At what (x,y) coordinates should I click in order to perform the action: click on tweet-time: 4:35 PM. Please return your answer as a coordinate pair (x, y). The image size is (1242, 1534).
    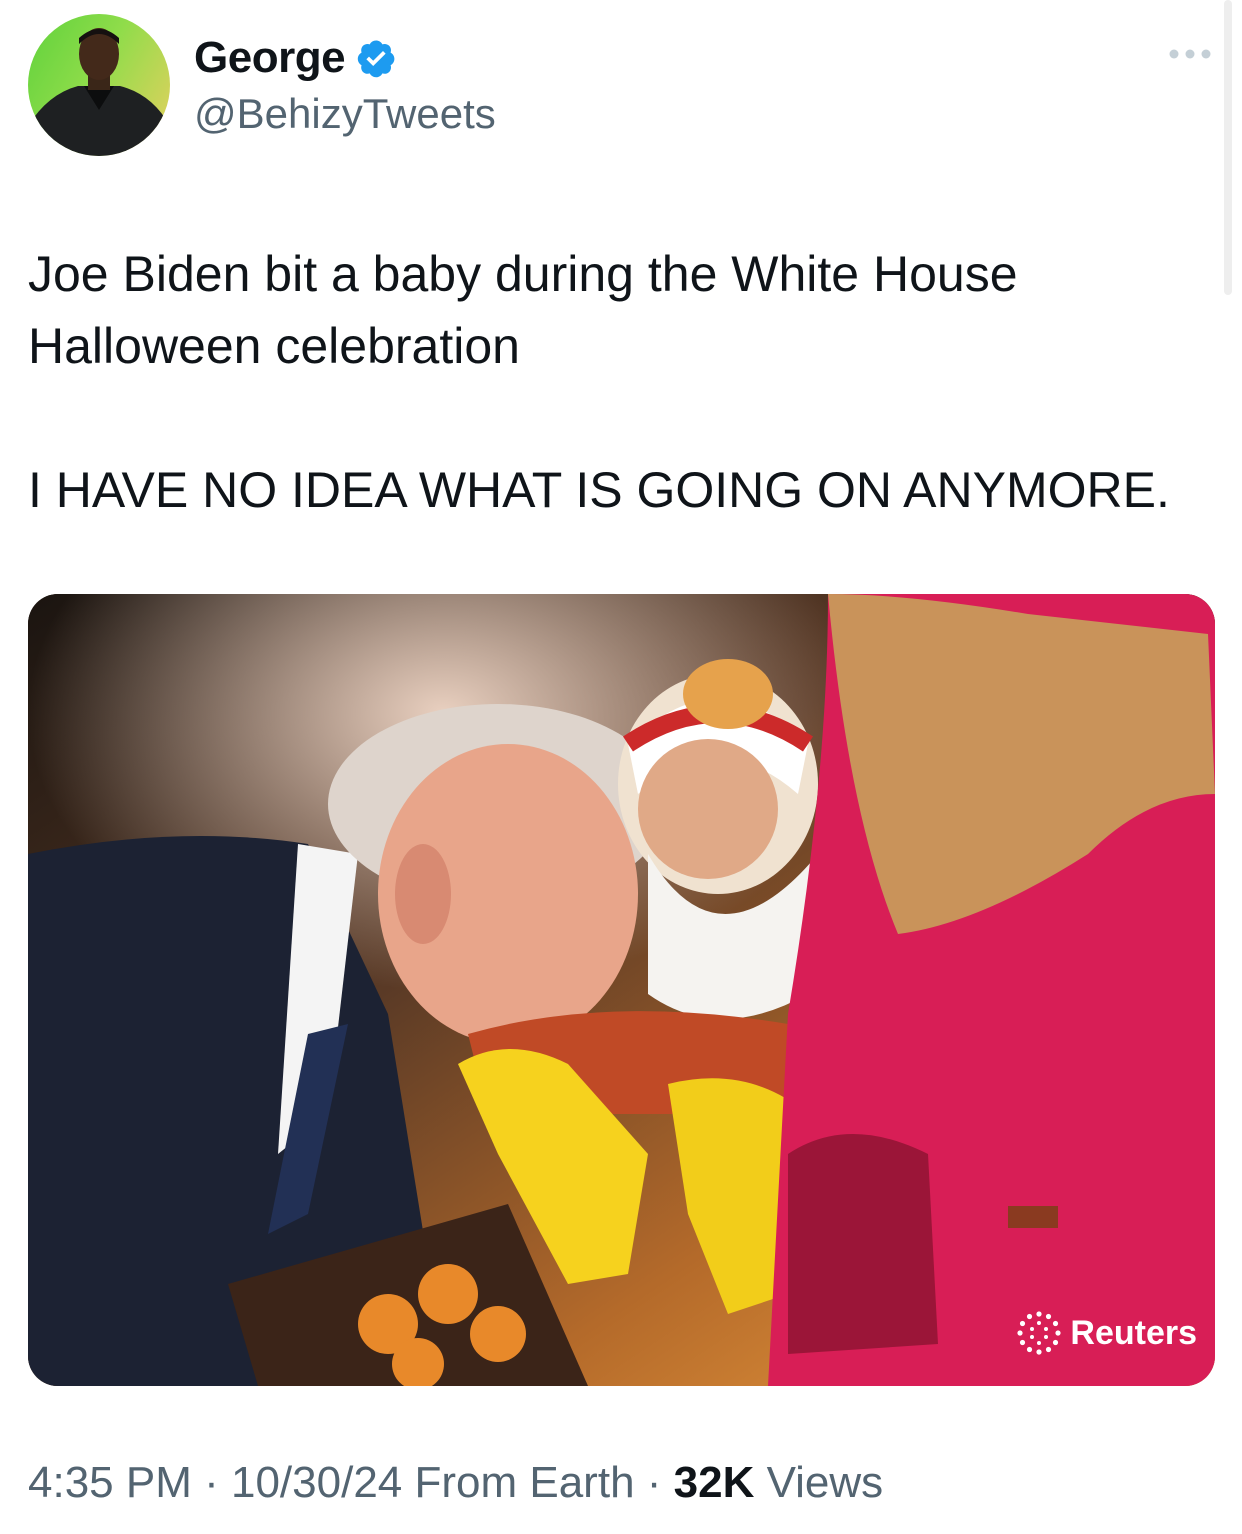
    Looking at the image, I should click on (110, 1482).